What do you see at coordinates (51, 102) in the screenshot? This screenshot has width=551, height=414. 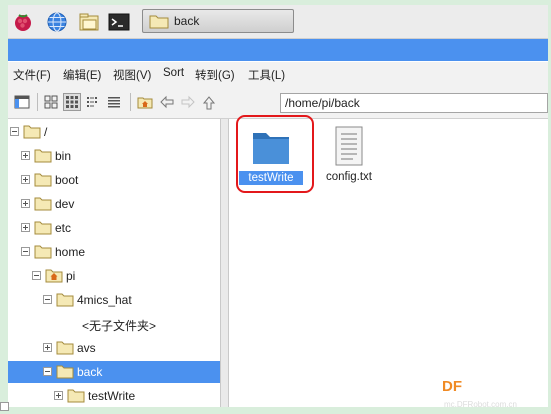 I see `icon-view-icon` at bounding box center [51, 102].